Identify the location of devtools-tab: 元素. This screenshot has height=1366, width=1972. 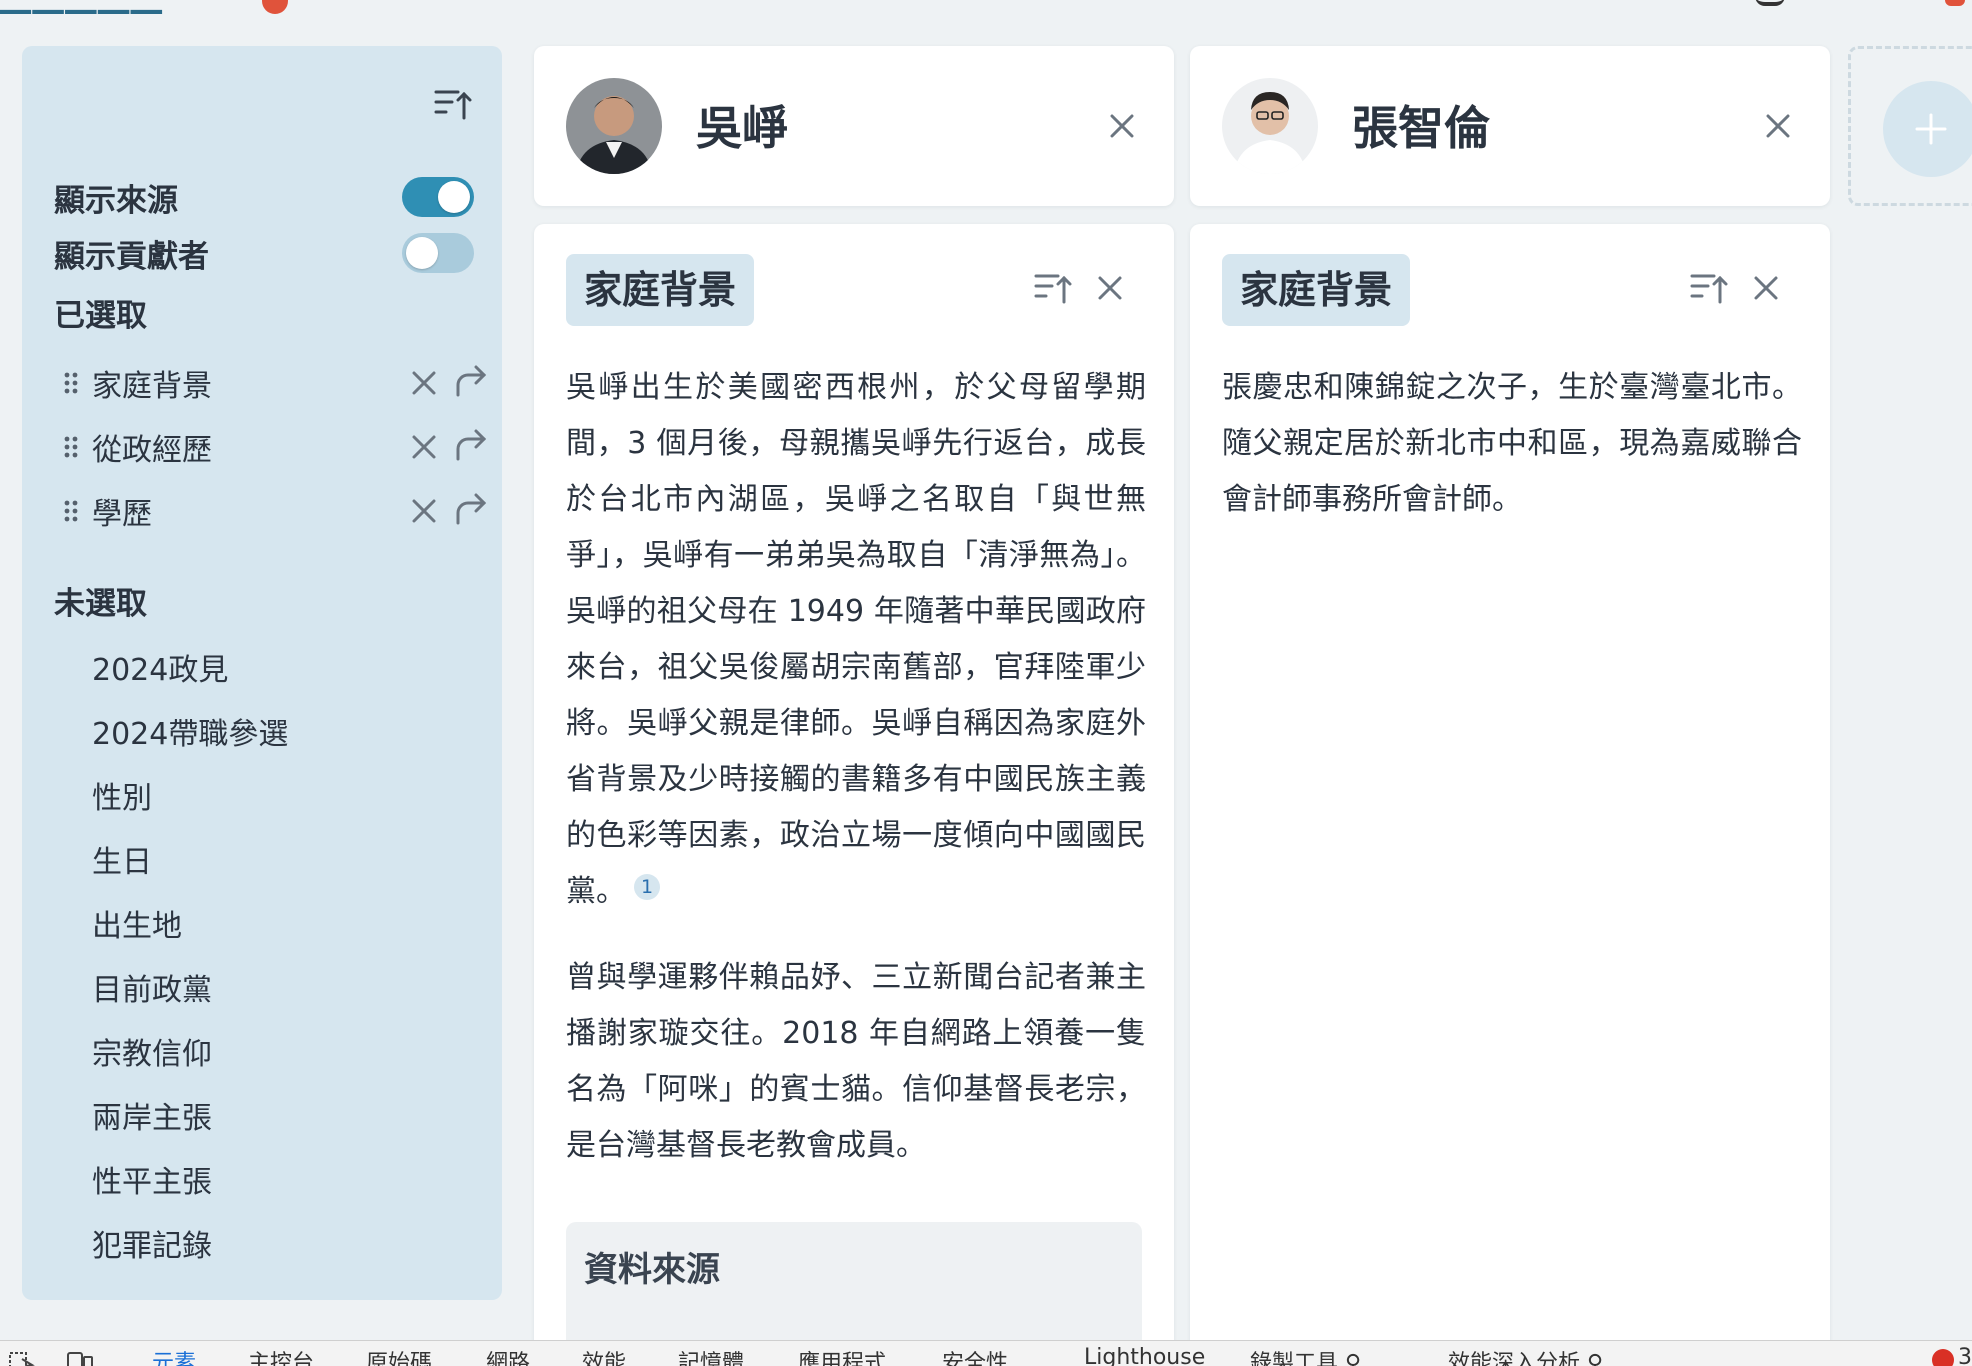
(174, 1355).